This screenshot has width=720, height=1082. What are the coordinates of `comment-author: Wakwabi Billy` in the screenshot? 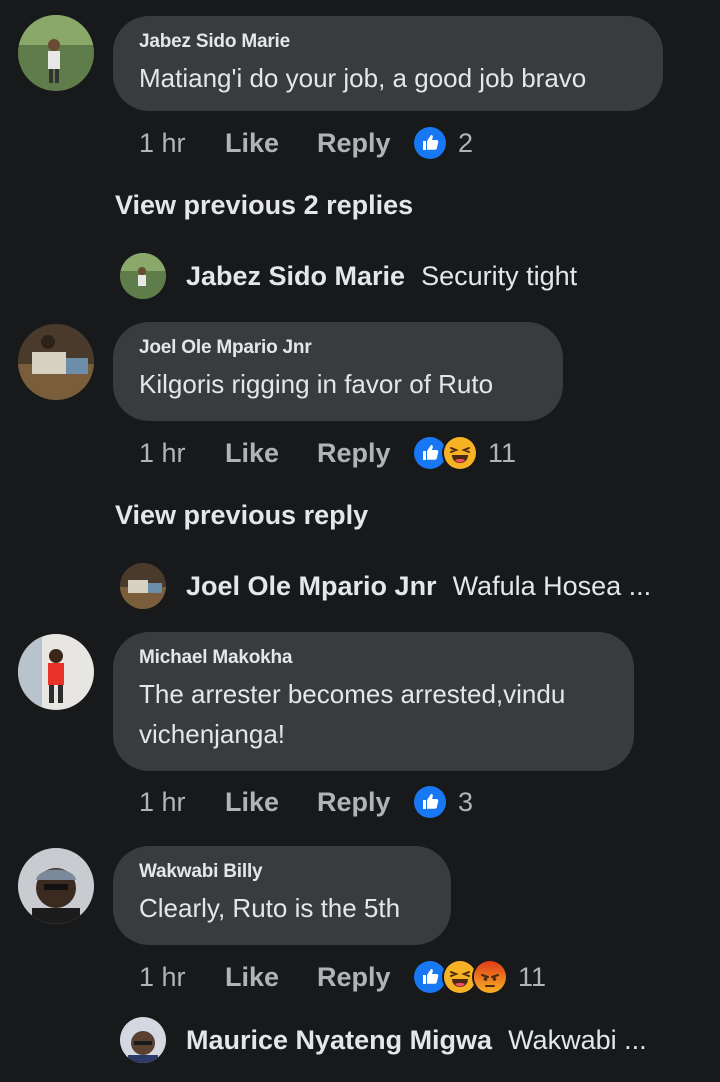 It's located at (282, 872).